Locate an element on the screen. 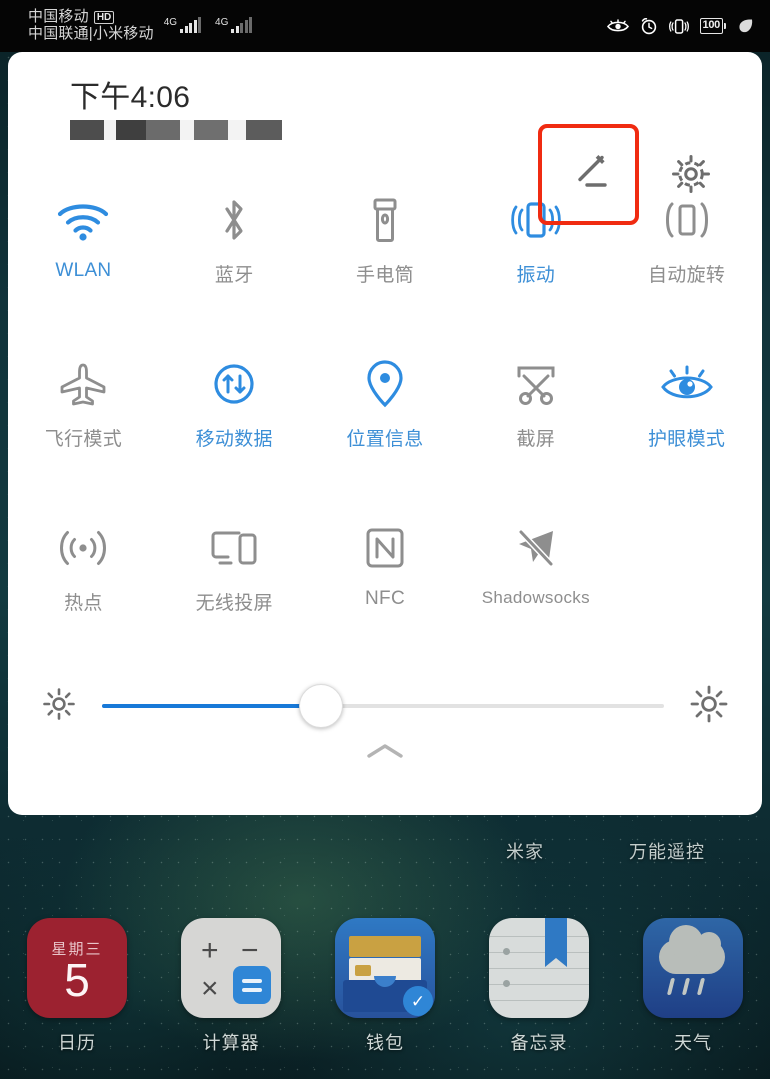 The height and width of the screenshot is (1079, 770). home-screen-dock: 星期三 5 日历 + − × 计算器 ✓ 钱包 备忘录 天气 is located at coordinates (385, 986).